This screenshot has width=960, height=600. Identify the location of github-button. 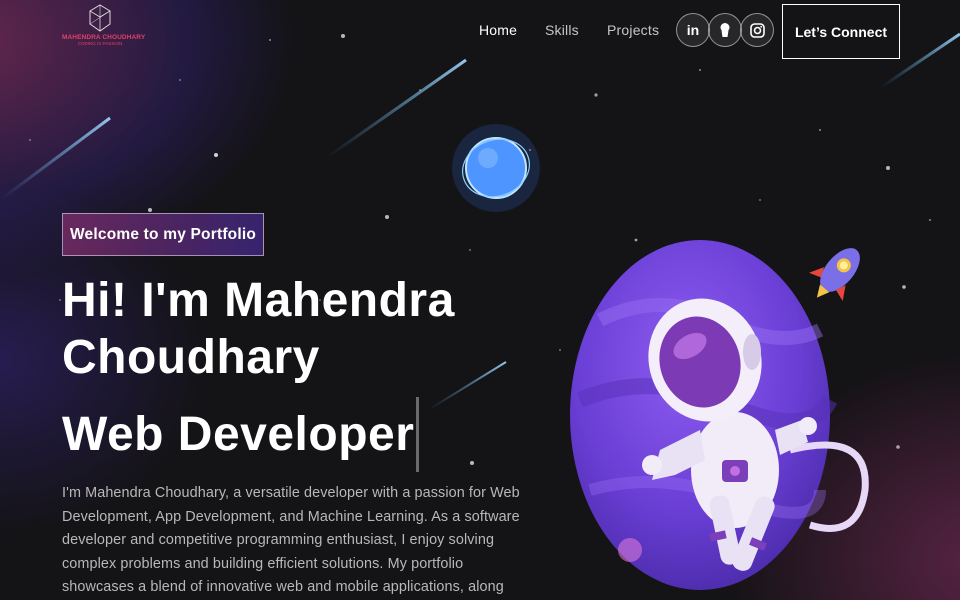
(725, 30).